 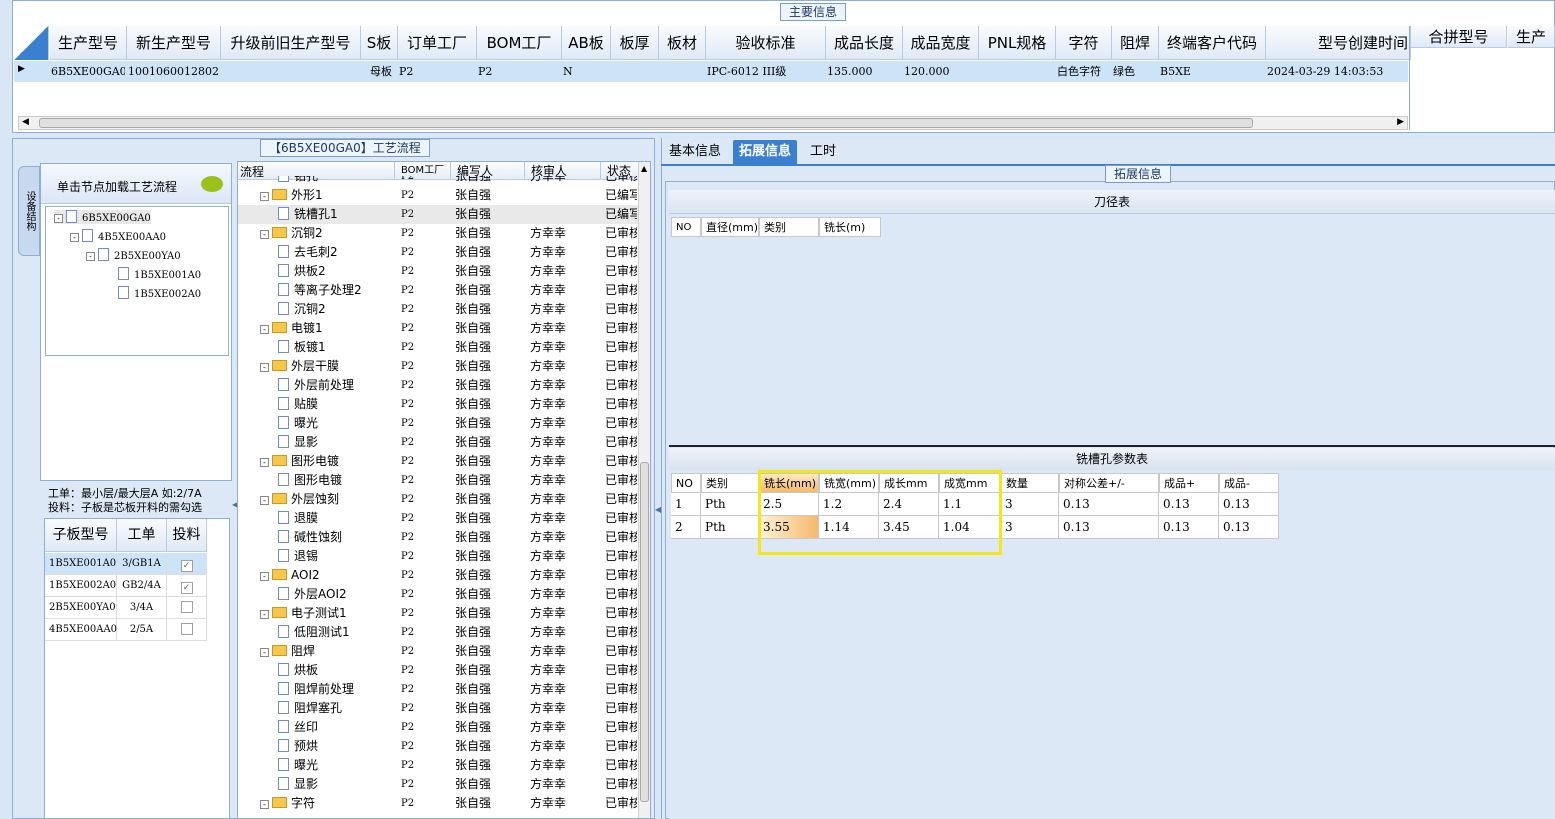 I want to click on flow-row: 等离子处理2 P2 张自强 方幸幸 已审核, so click(x=438, y=290).